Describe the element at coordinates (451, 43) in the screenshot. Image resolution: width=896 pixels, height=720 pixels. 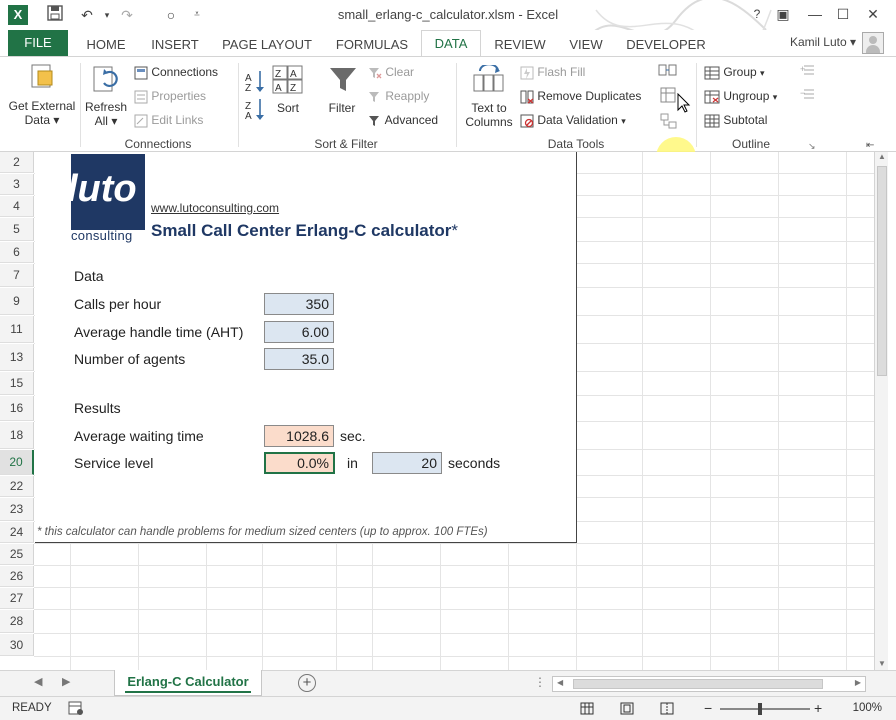
I see `tab-data: DATA` at that location.